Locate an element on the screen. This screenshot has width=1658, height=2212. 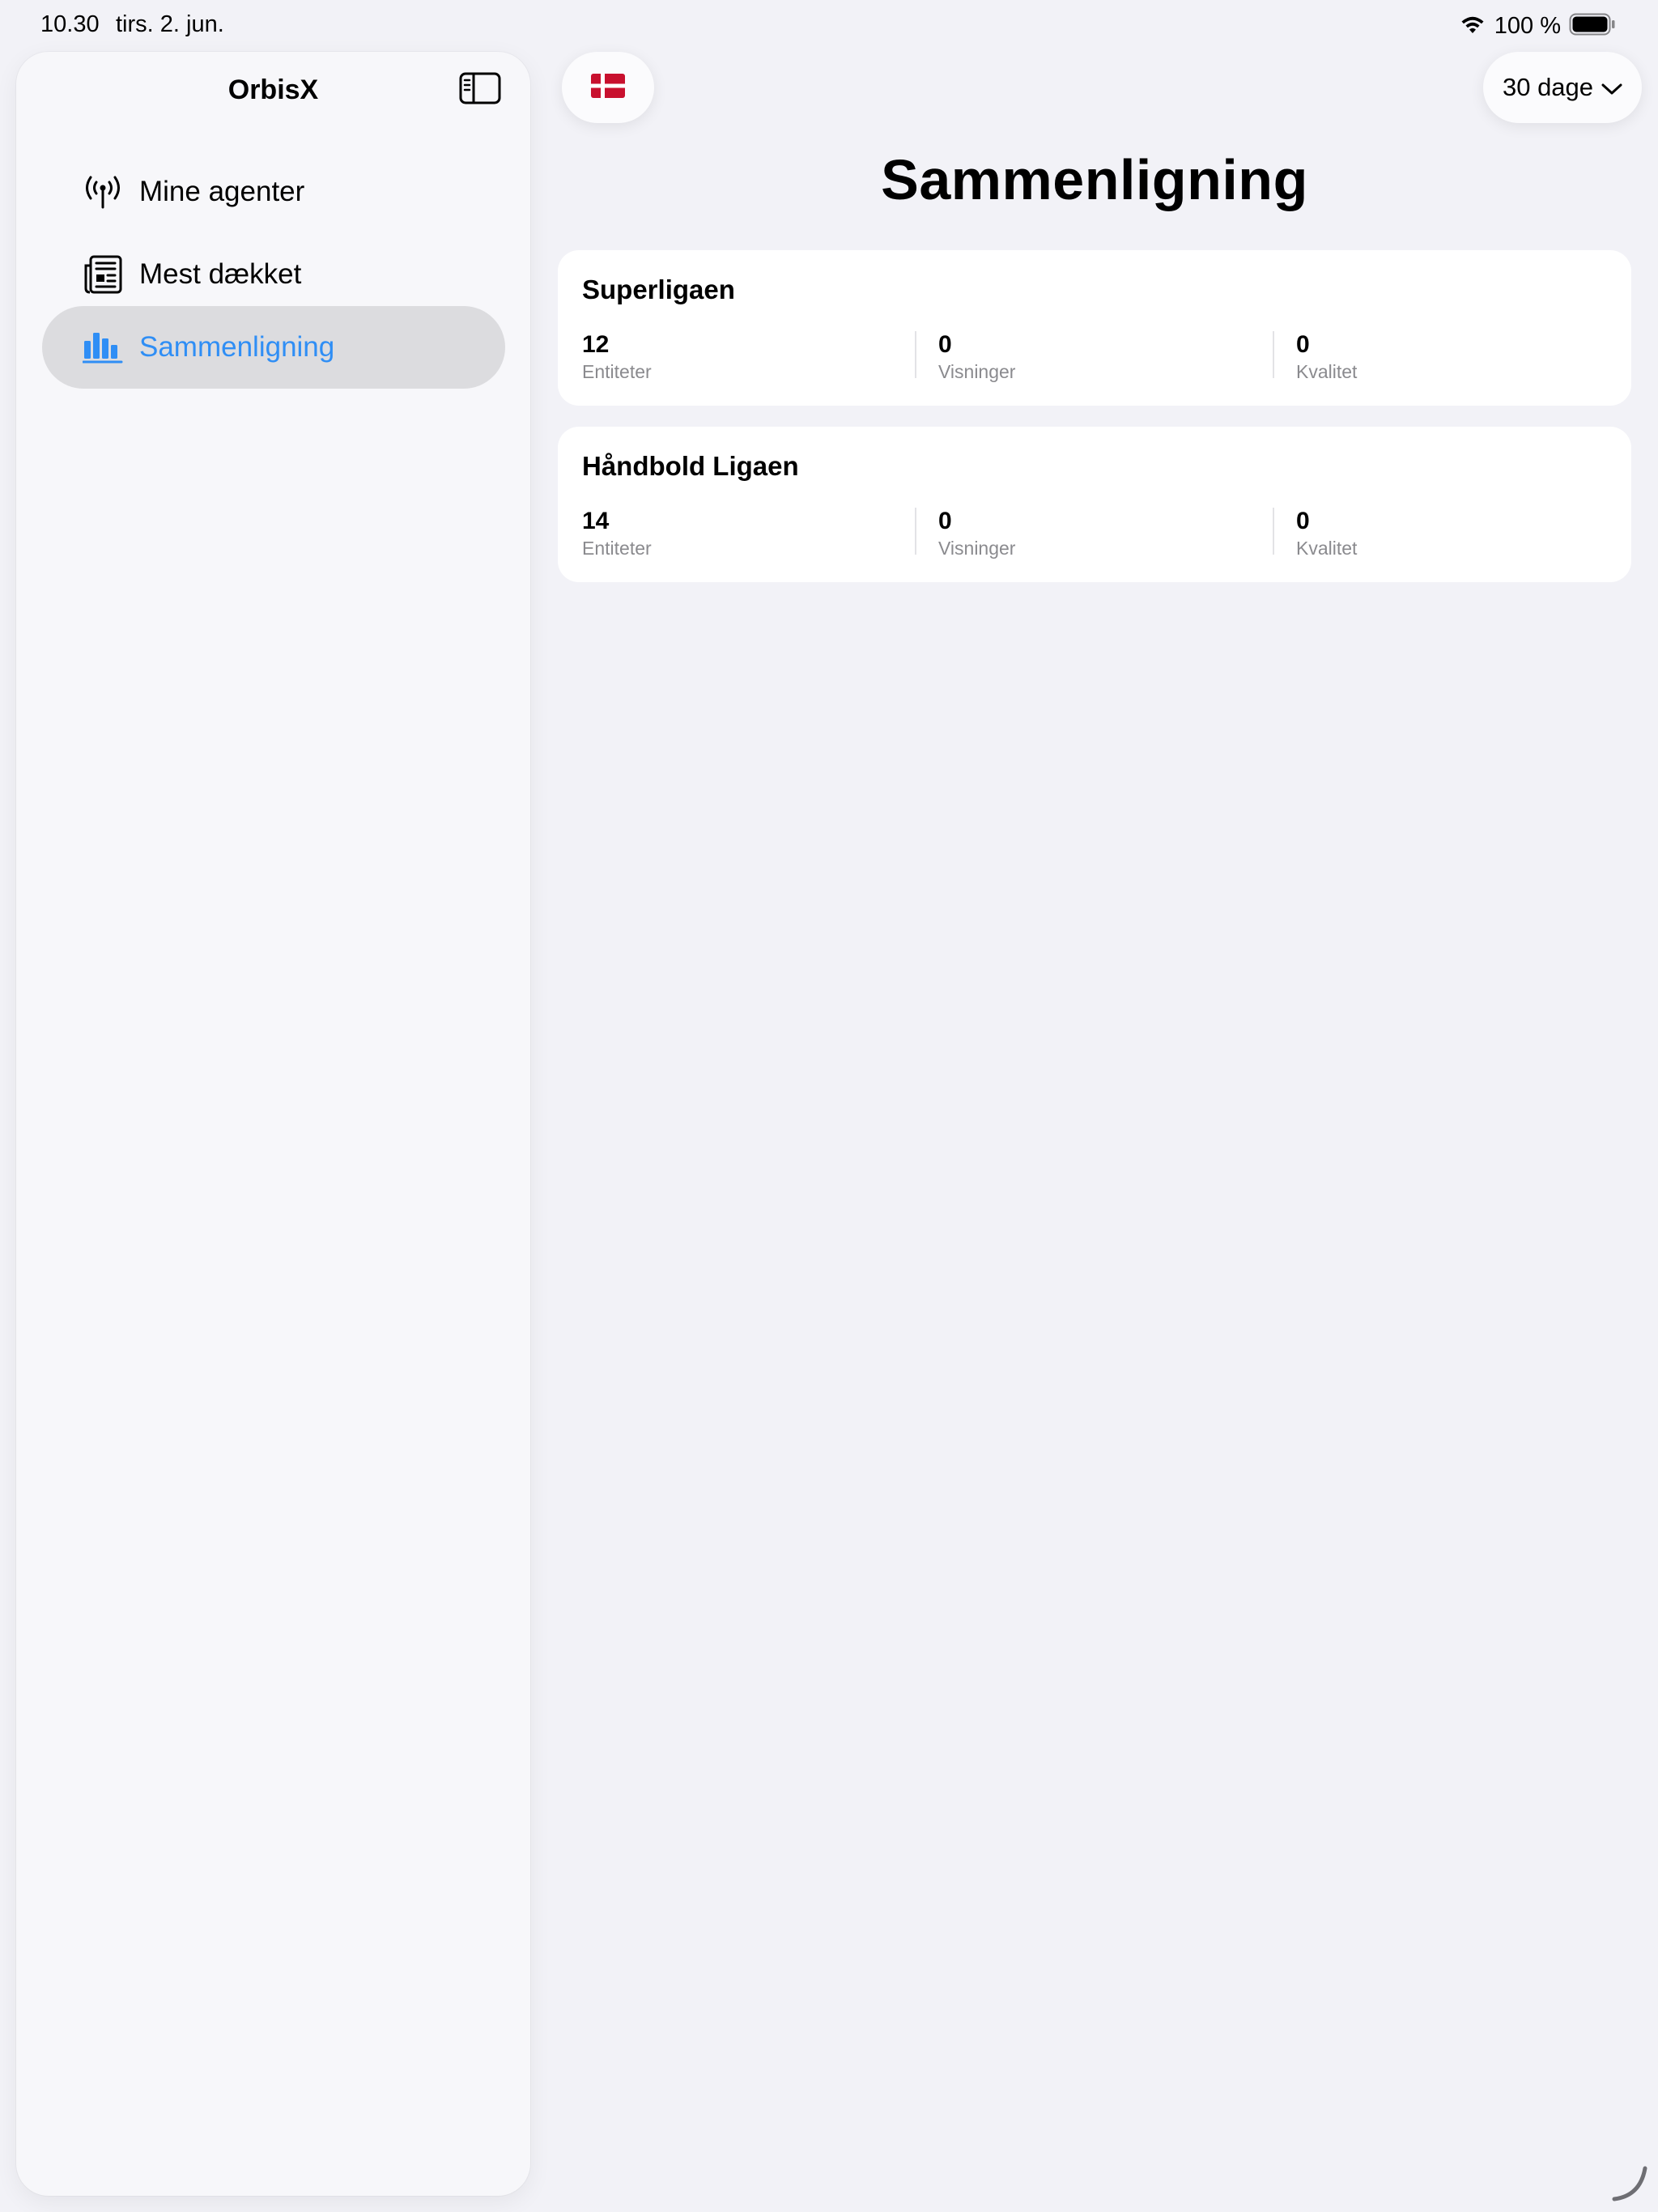
sidebar-toggle-button is located at coordinates (480, 89).